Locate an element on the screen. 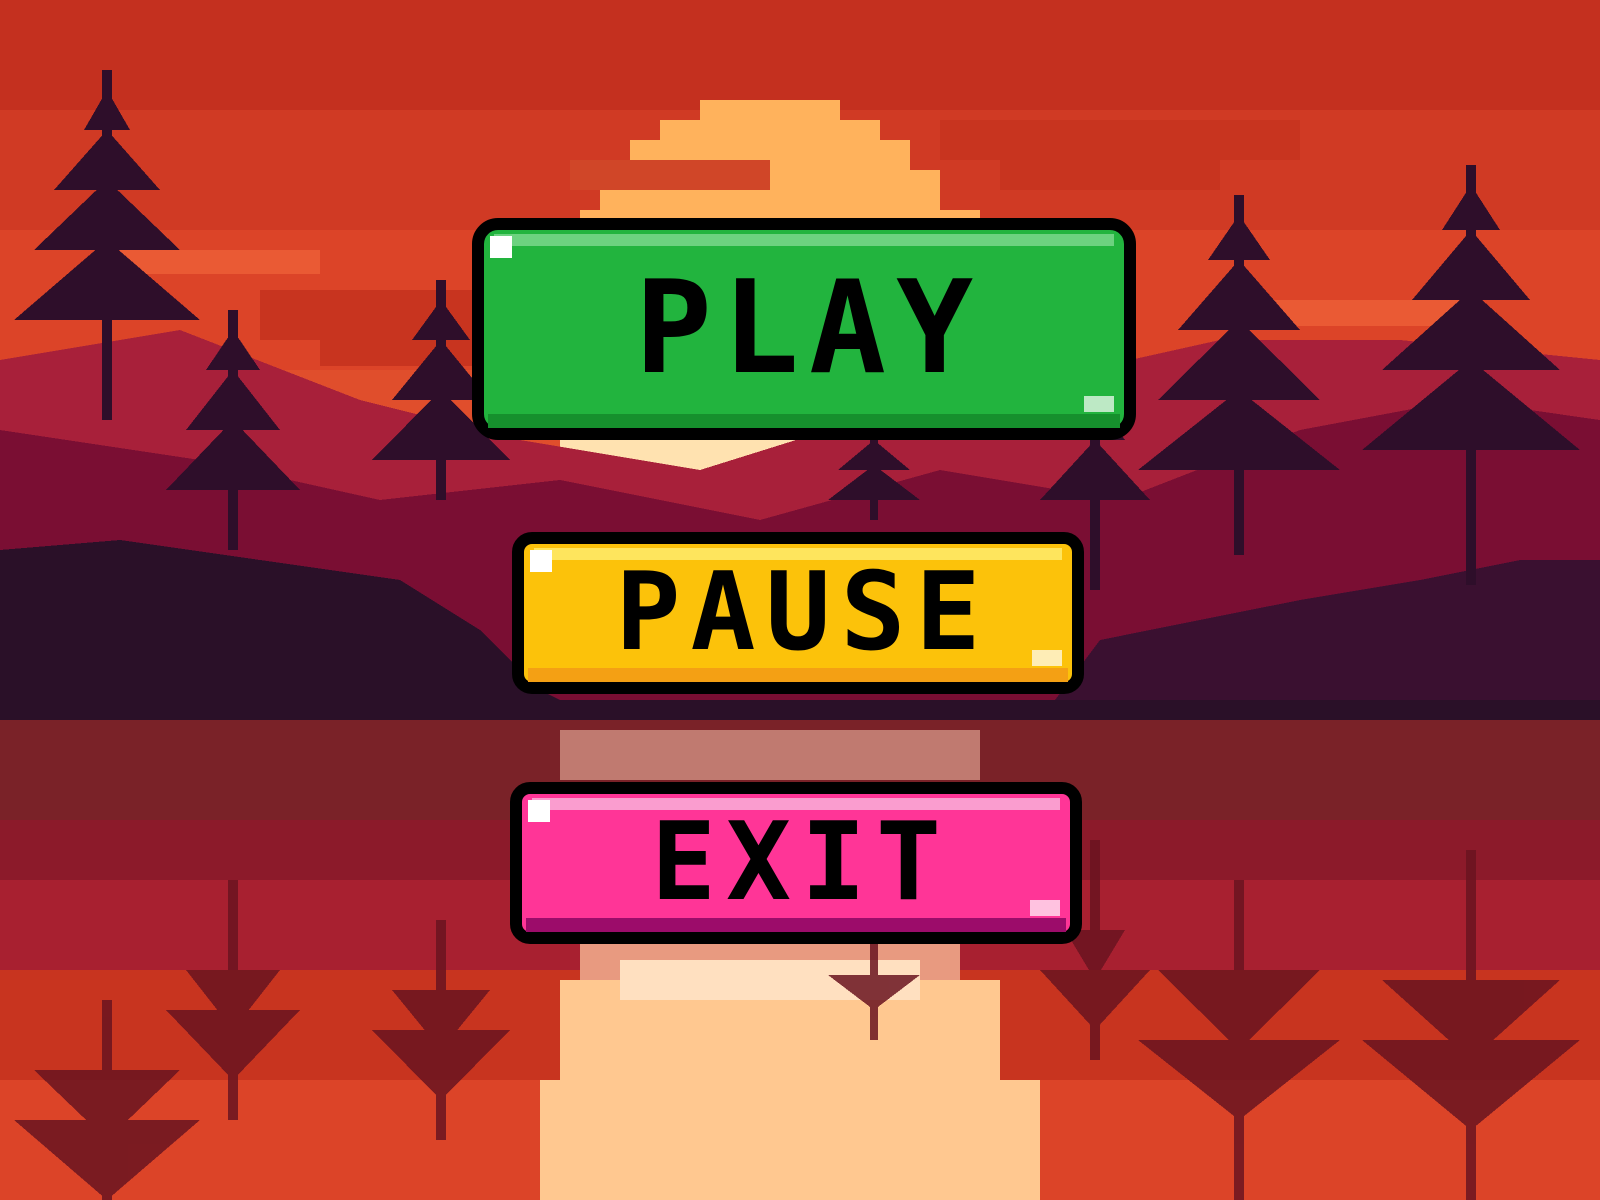  exit-button-label: EXIT is located at coordinates (801, 862).